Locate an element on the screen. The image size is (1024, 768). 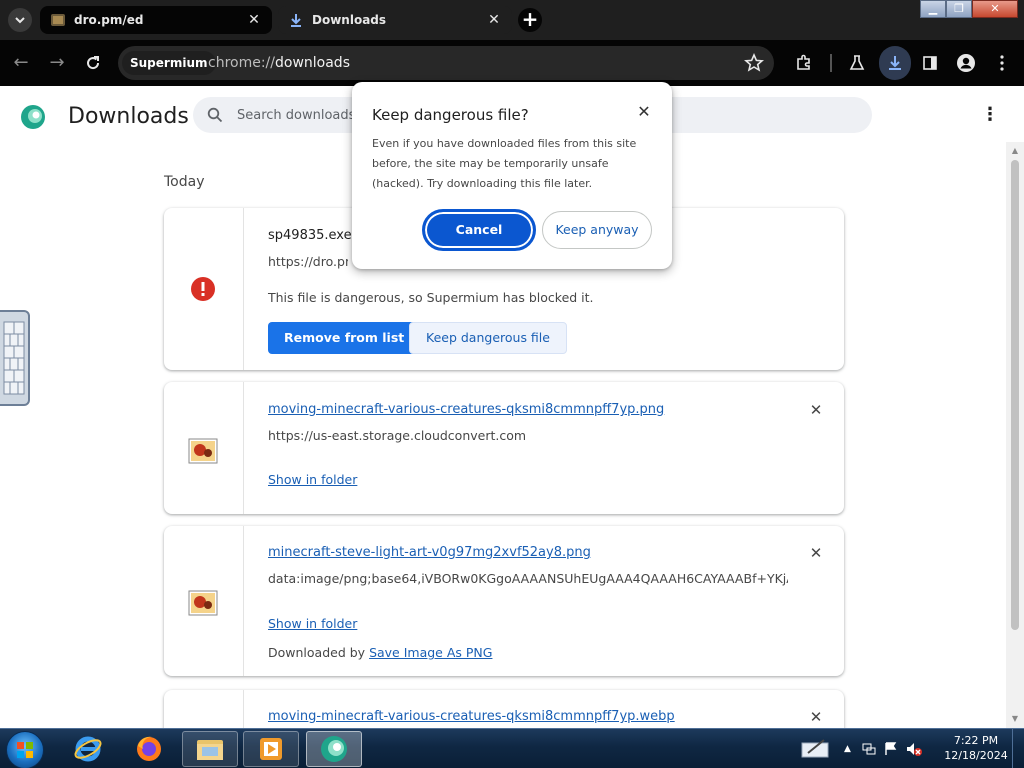
side-panel-button is located at coordinates (930, 63).